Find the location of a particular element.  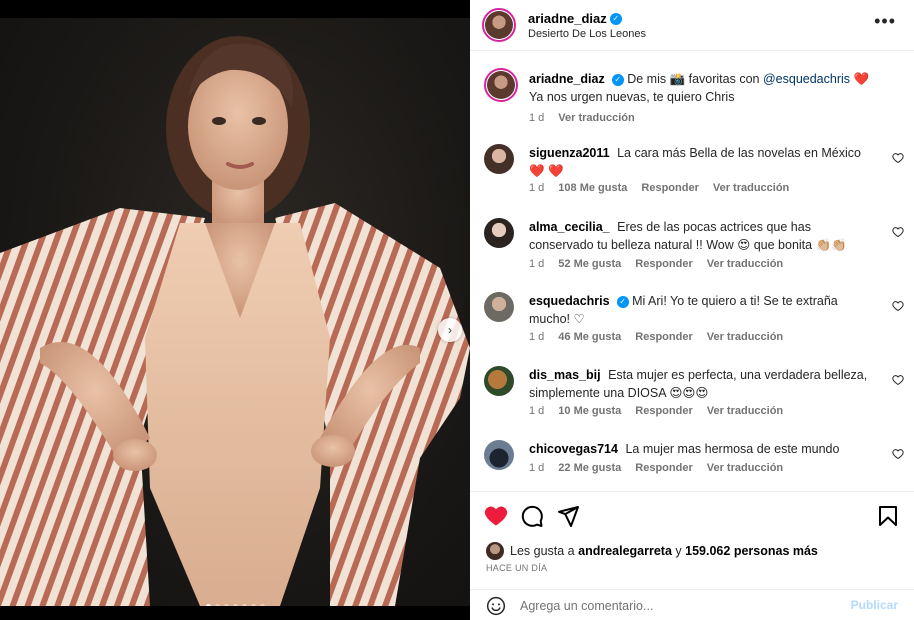

likes-prefix: Les gusta a is located at coordinates (542, 551).